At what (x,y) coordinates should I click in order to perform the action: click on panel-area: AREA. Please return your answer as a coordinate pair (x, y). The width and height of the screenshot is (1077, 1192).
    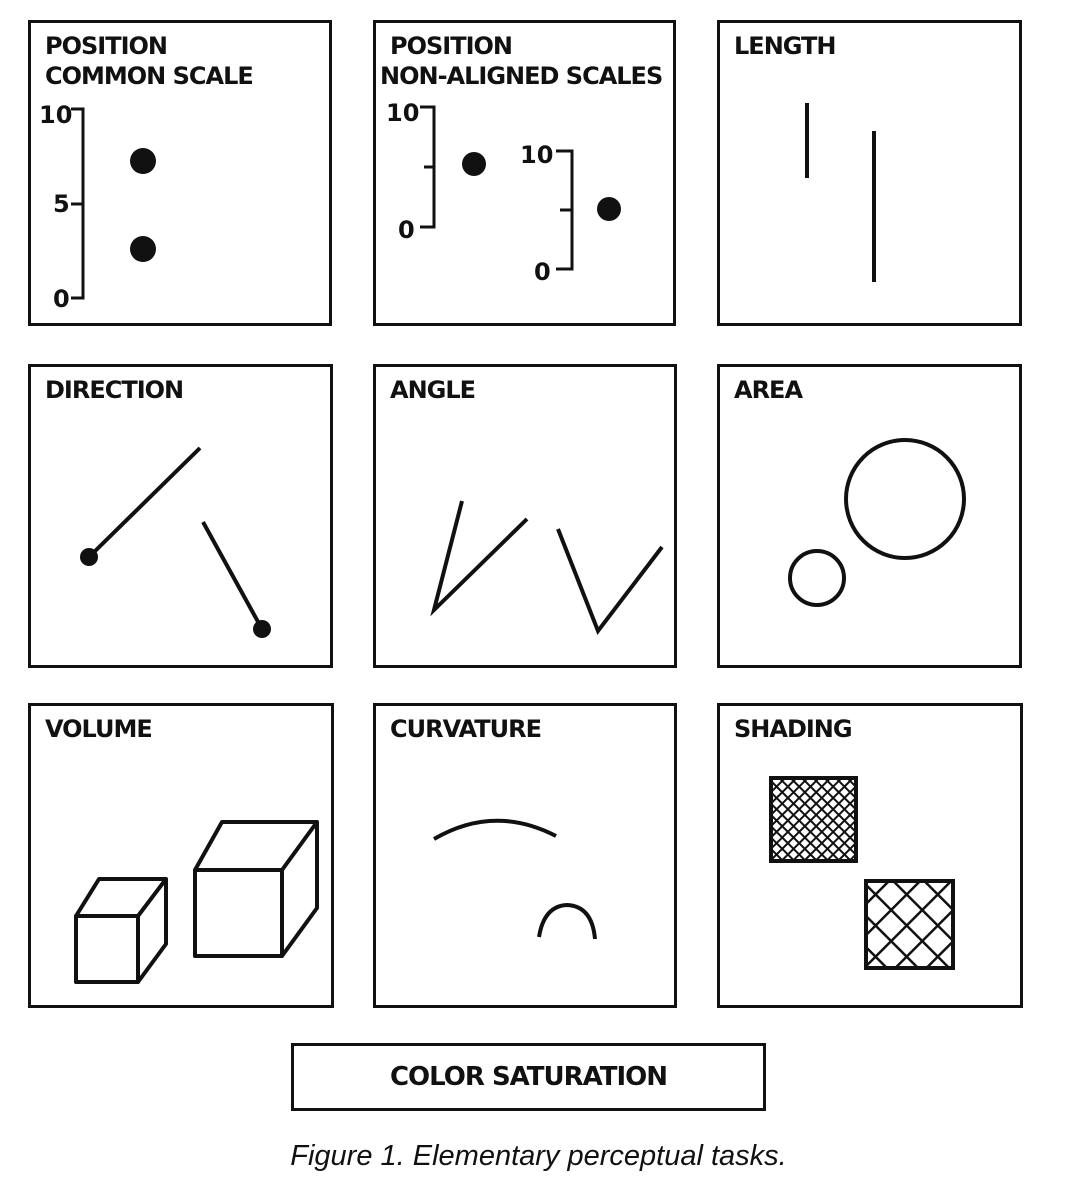
    Looking at the image, I should click on (869, 516).